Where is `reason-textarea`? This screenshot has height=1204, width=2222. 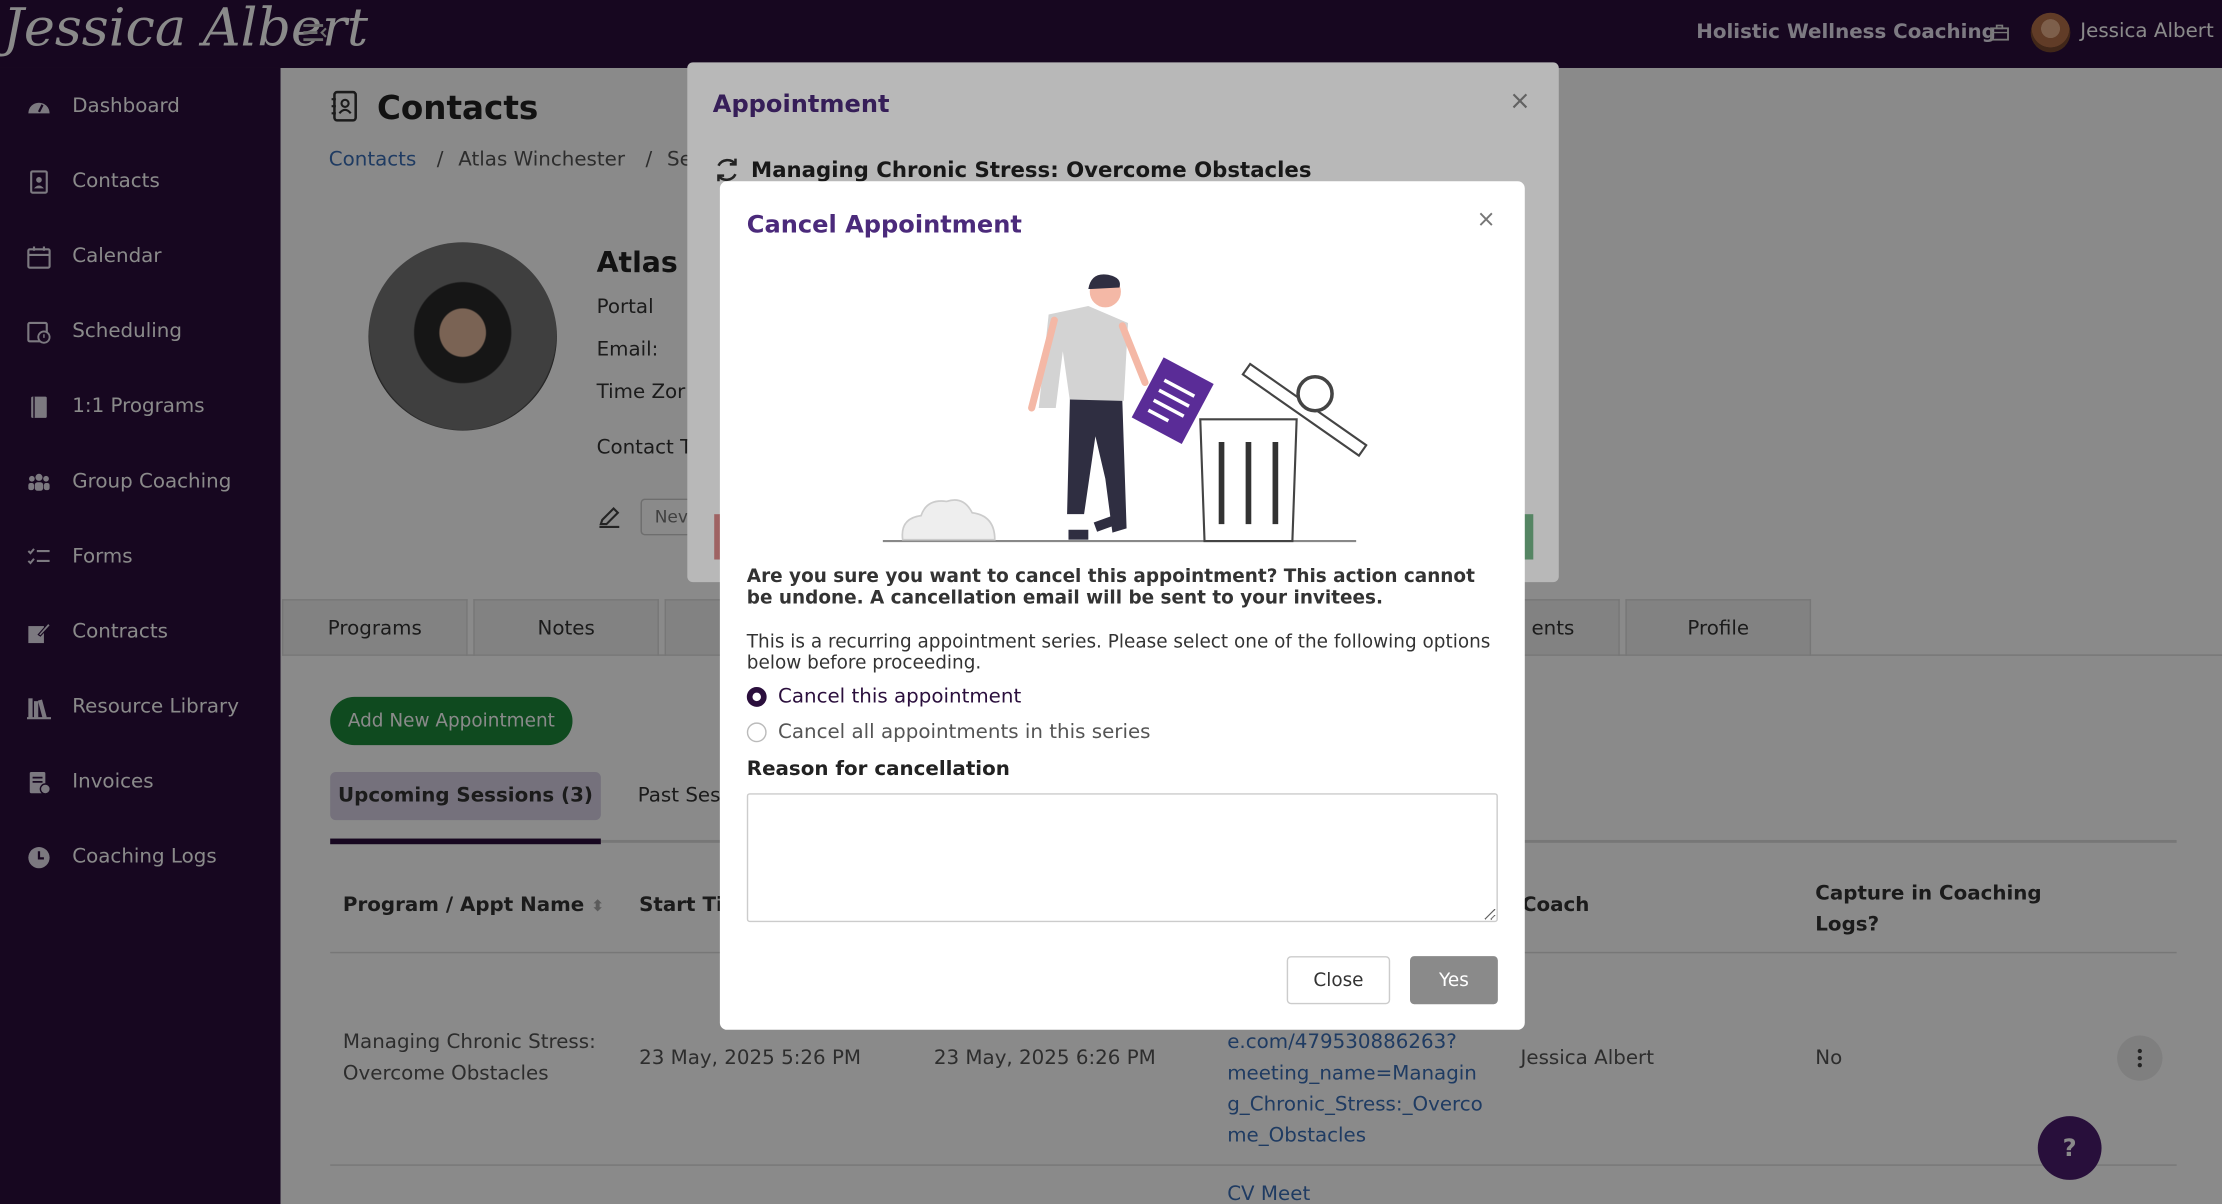 reason-textarea is located at coordinates (1122, 858).